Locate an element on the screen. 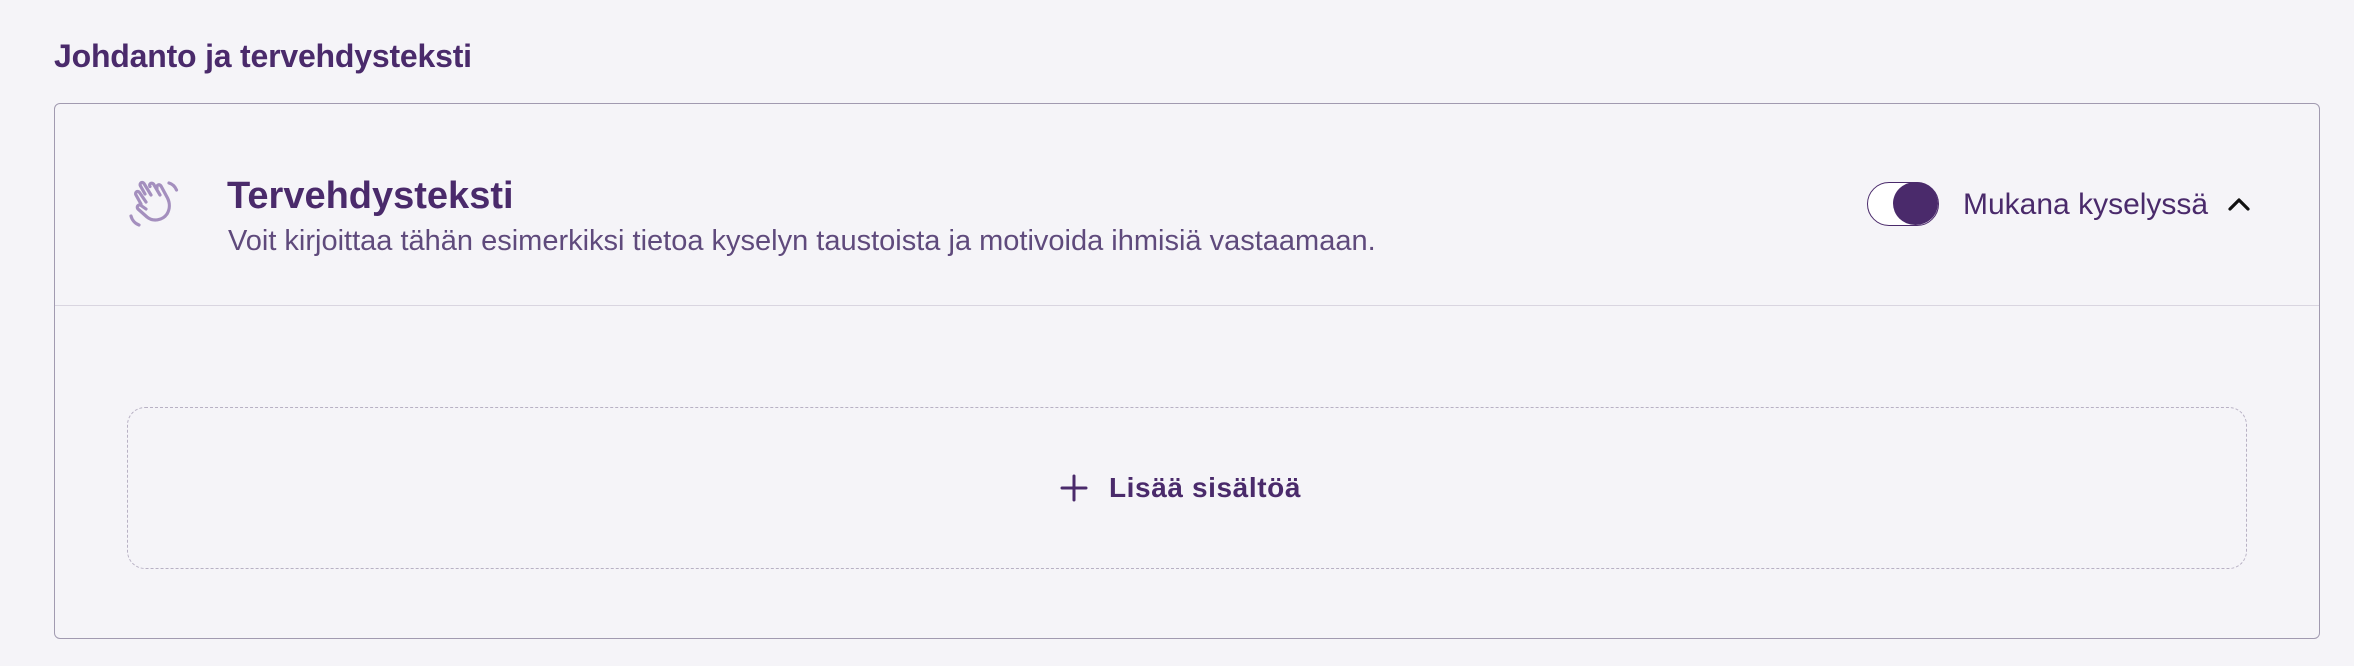 Image resolution: width=2354 pixels, height=666 pixels. section-heading: Johdanto ja tervehdysteksti is located at coordinates (263, 56).